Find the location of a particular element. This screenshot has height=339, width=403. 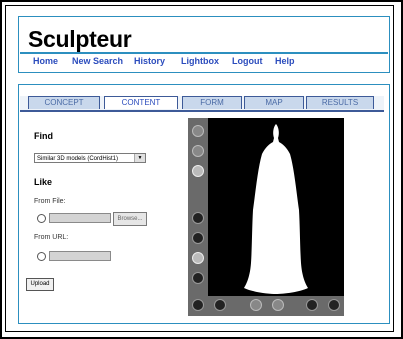

sculpture-silhouette is located at coordinates (276, 209).